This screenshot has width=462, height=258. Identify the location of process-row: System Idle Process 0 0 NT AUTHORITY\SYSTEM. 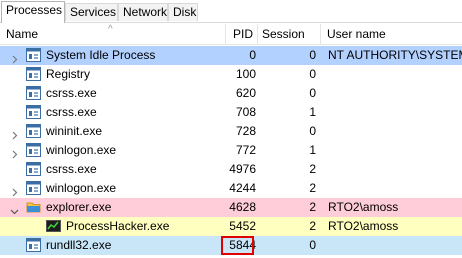
(231, 55).